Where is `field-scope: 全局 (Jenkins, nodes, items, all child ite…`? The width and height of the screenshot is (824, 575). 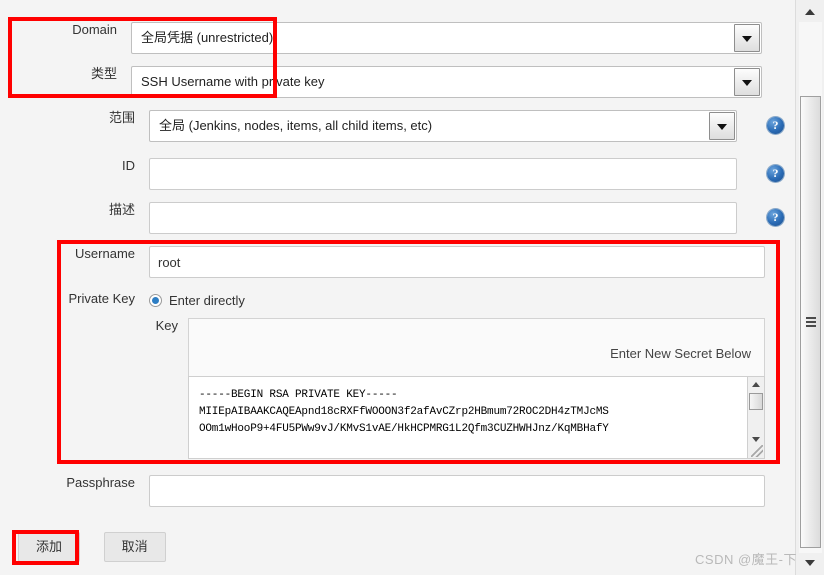
field-scope: 全局 (Jenkins, nodes, items, all child ite… is located at coordinates (443, 126).